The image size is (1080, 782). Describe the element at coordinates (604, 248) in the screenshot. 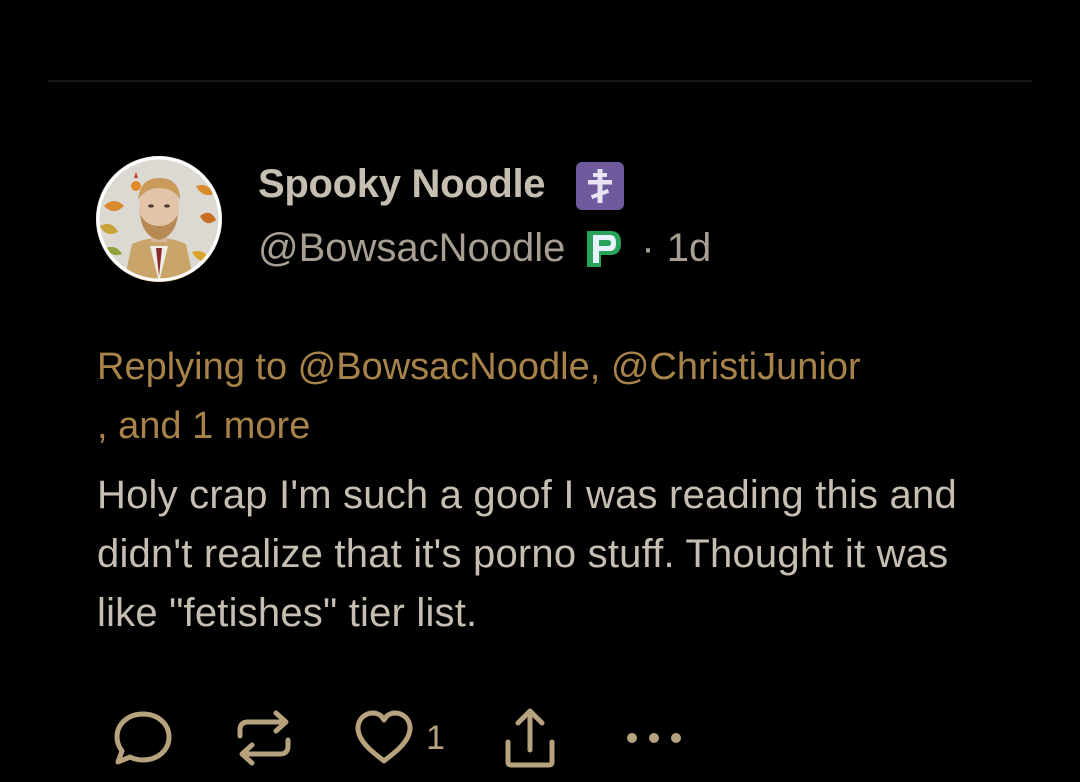

I see `picarto-icon` at that location.